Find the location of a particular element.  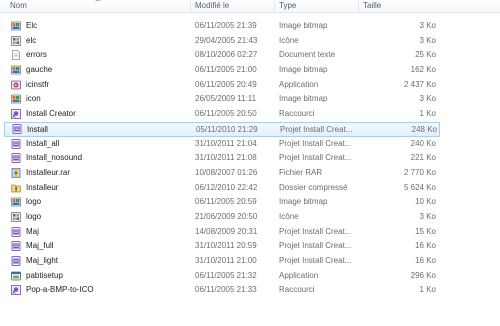

file-name: Installeur is located at coordinates (42, 187).